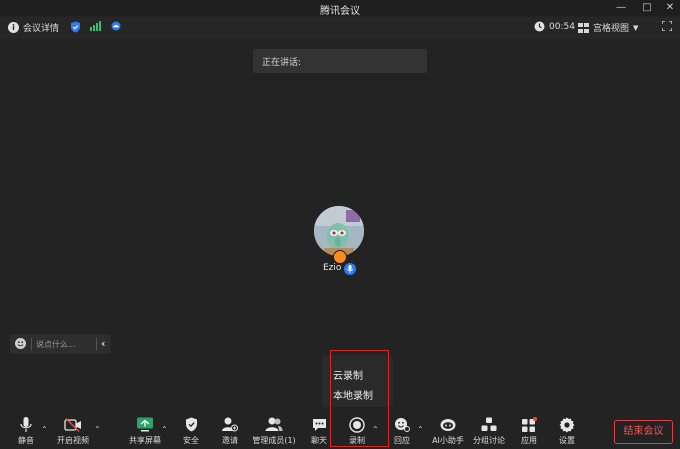 The width and height of the screenshot is (680, 449). Describe the element at coordinates (489, 424) in the screenshot. I see `breakout-rooms-icon` at that location.